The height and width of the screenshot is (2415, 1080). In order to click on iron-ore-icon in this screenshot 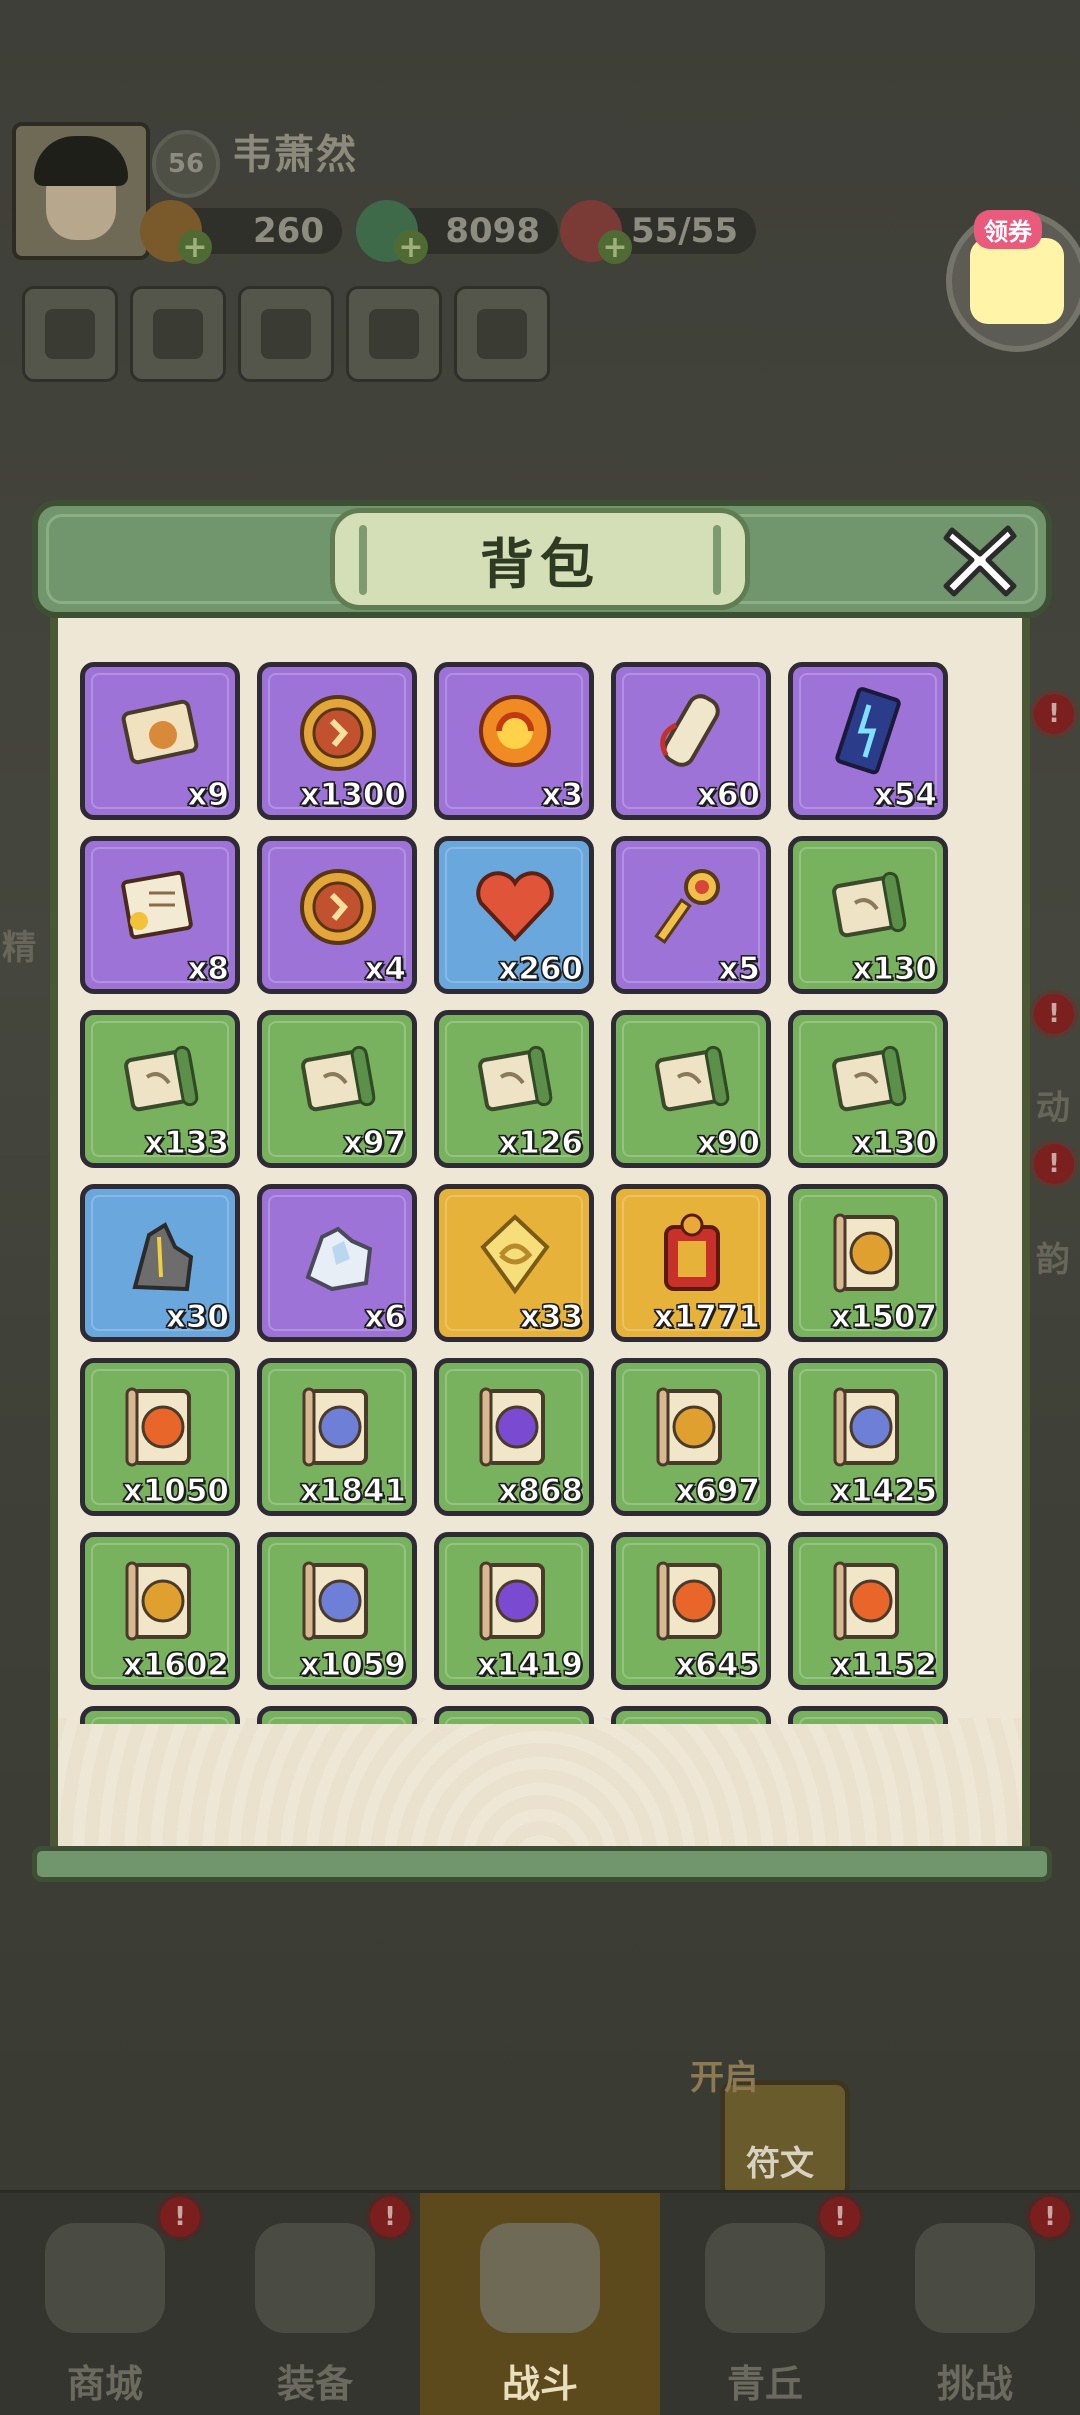, I will do `click(163, 1257)`.